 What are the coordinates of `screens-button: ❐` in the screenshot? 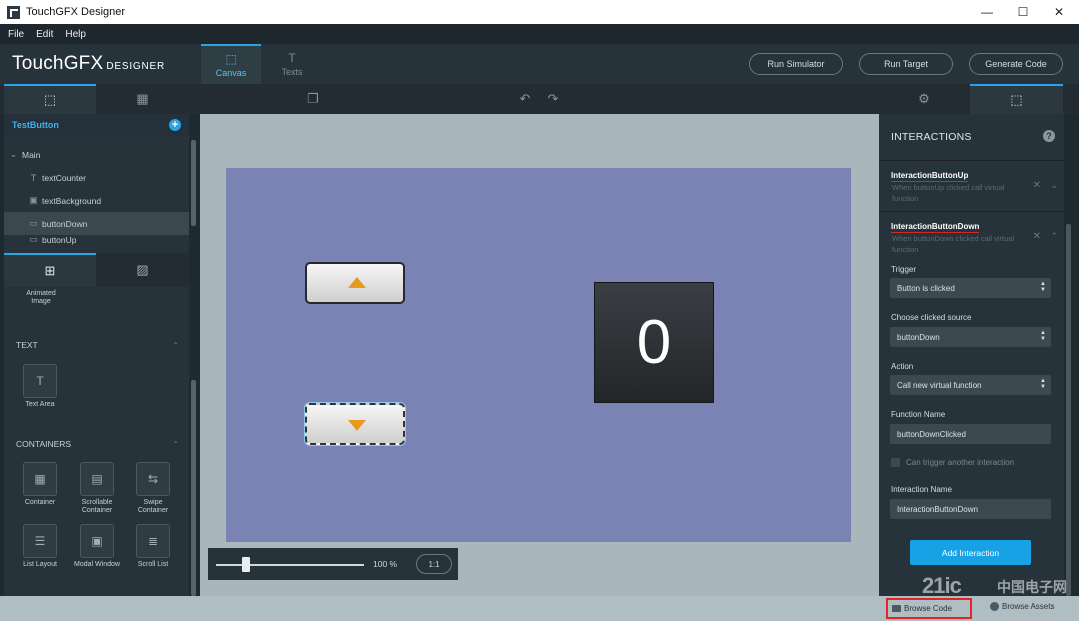 It's located at (313, 99).